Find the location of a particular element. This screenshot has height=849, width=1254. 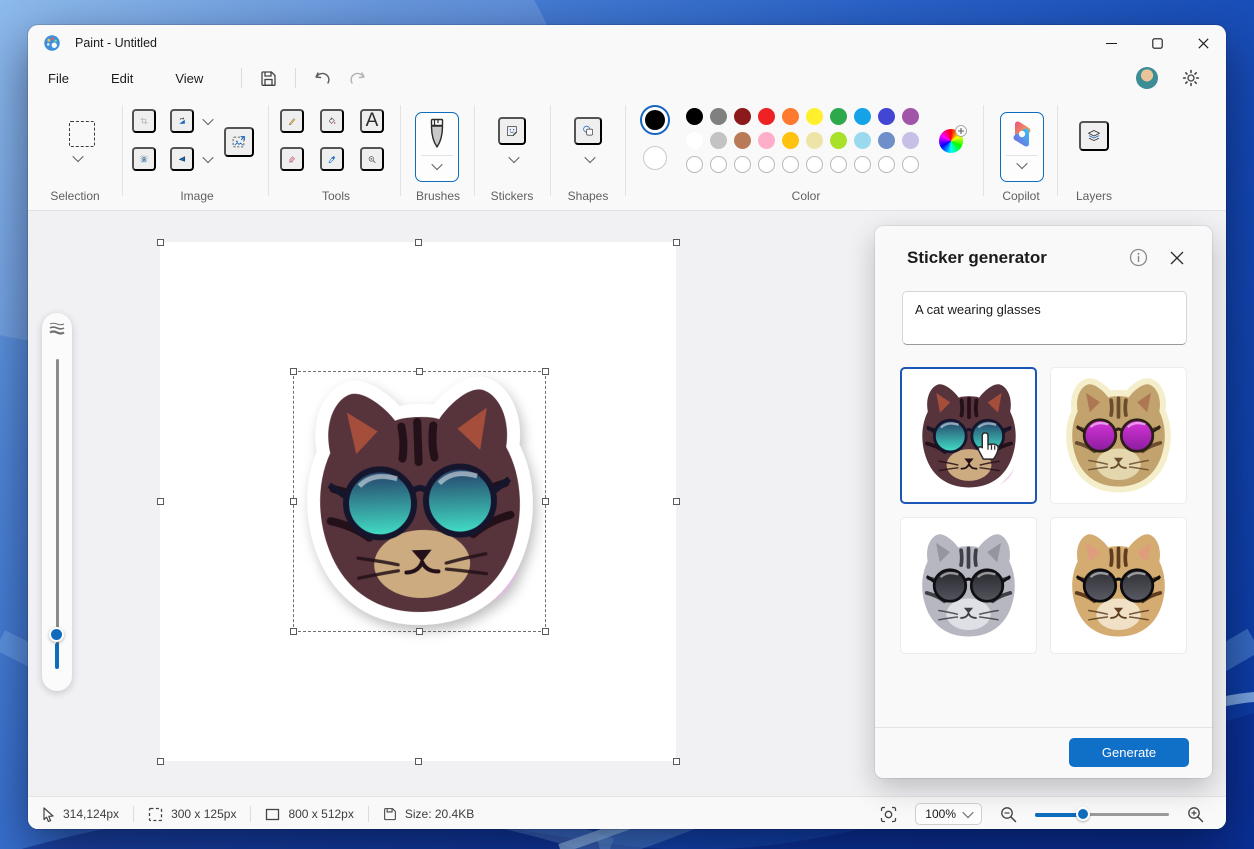

shapes-dropdown is located at coordinates (590, 159).